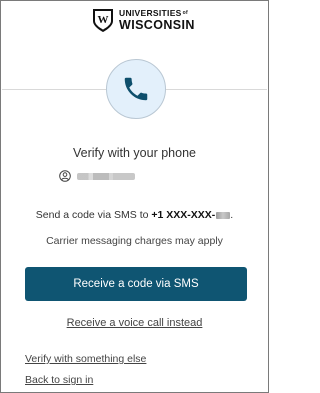 Image resolution: width=320 pixels, height=393 pixels. What do you see at coordinates (183, 215) in the screenshot?
I see `phone-number: +1 XXX-XXX-` at bounding box center [183, 215].